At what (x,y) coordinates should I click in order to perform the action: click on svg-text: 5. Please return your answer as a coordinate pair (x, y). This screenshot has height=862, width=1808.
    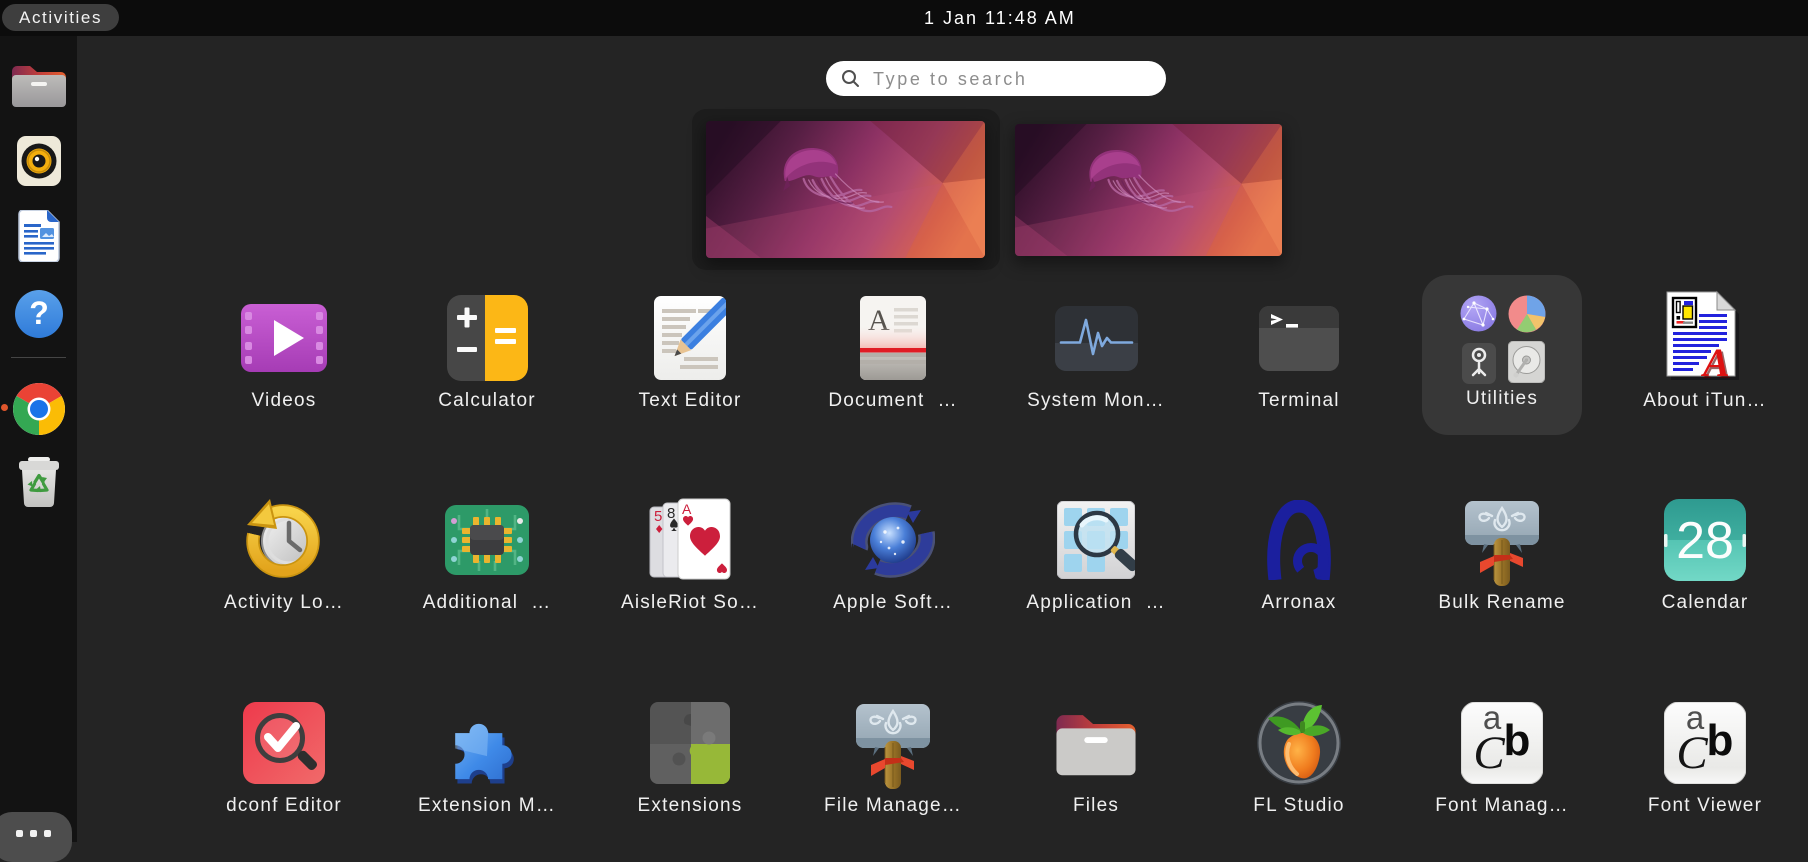
    Looking at the image, I should click on (658, 516).